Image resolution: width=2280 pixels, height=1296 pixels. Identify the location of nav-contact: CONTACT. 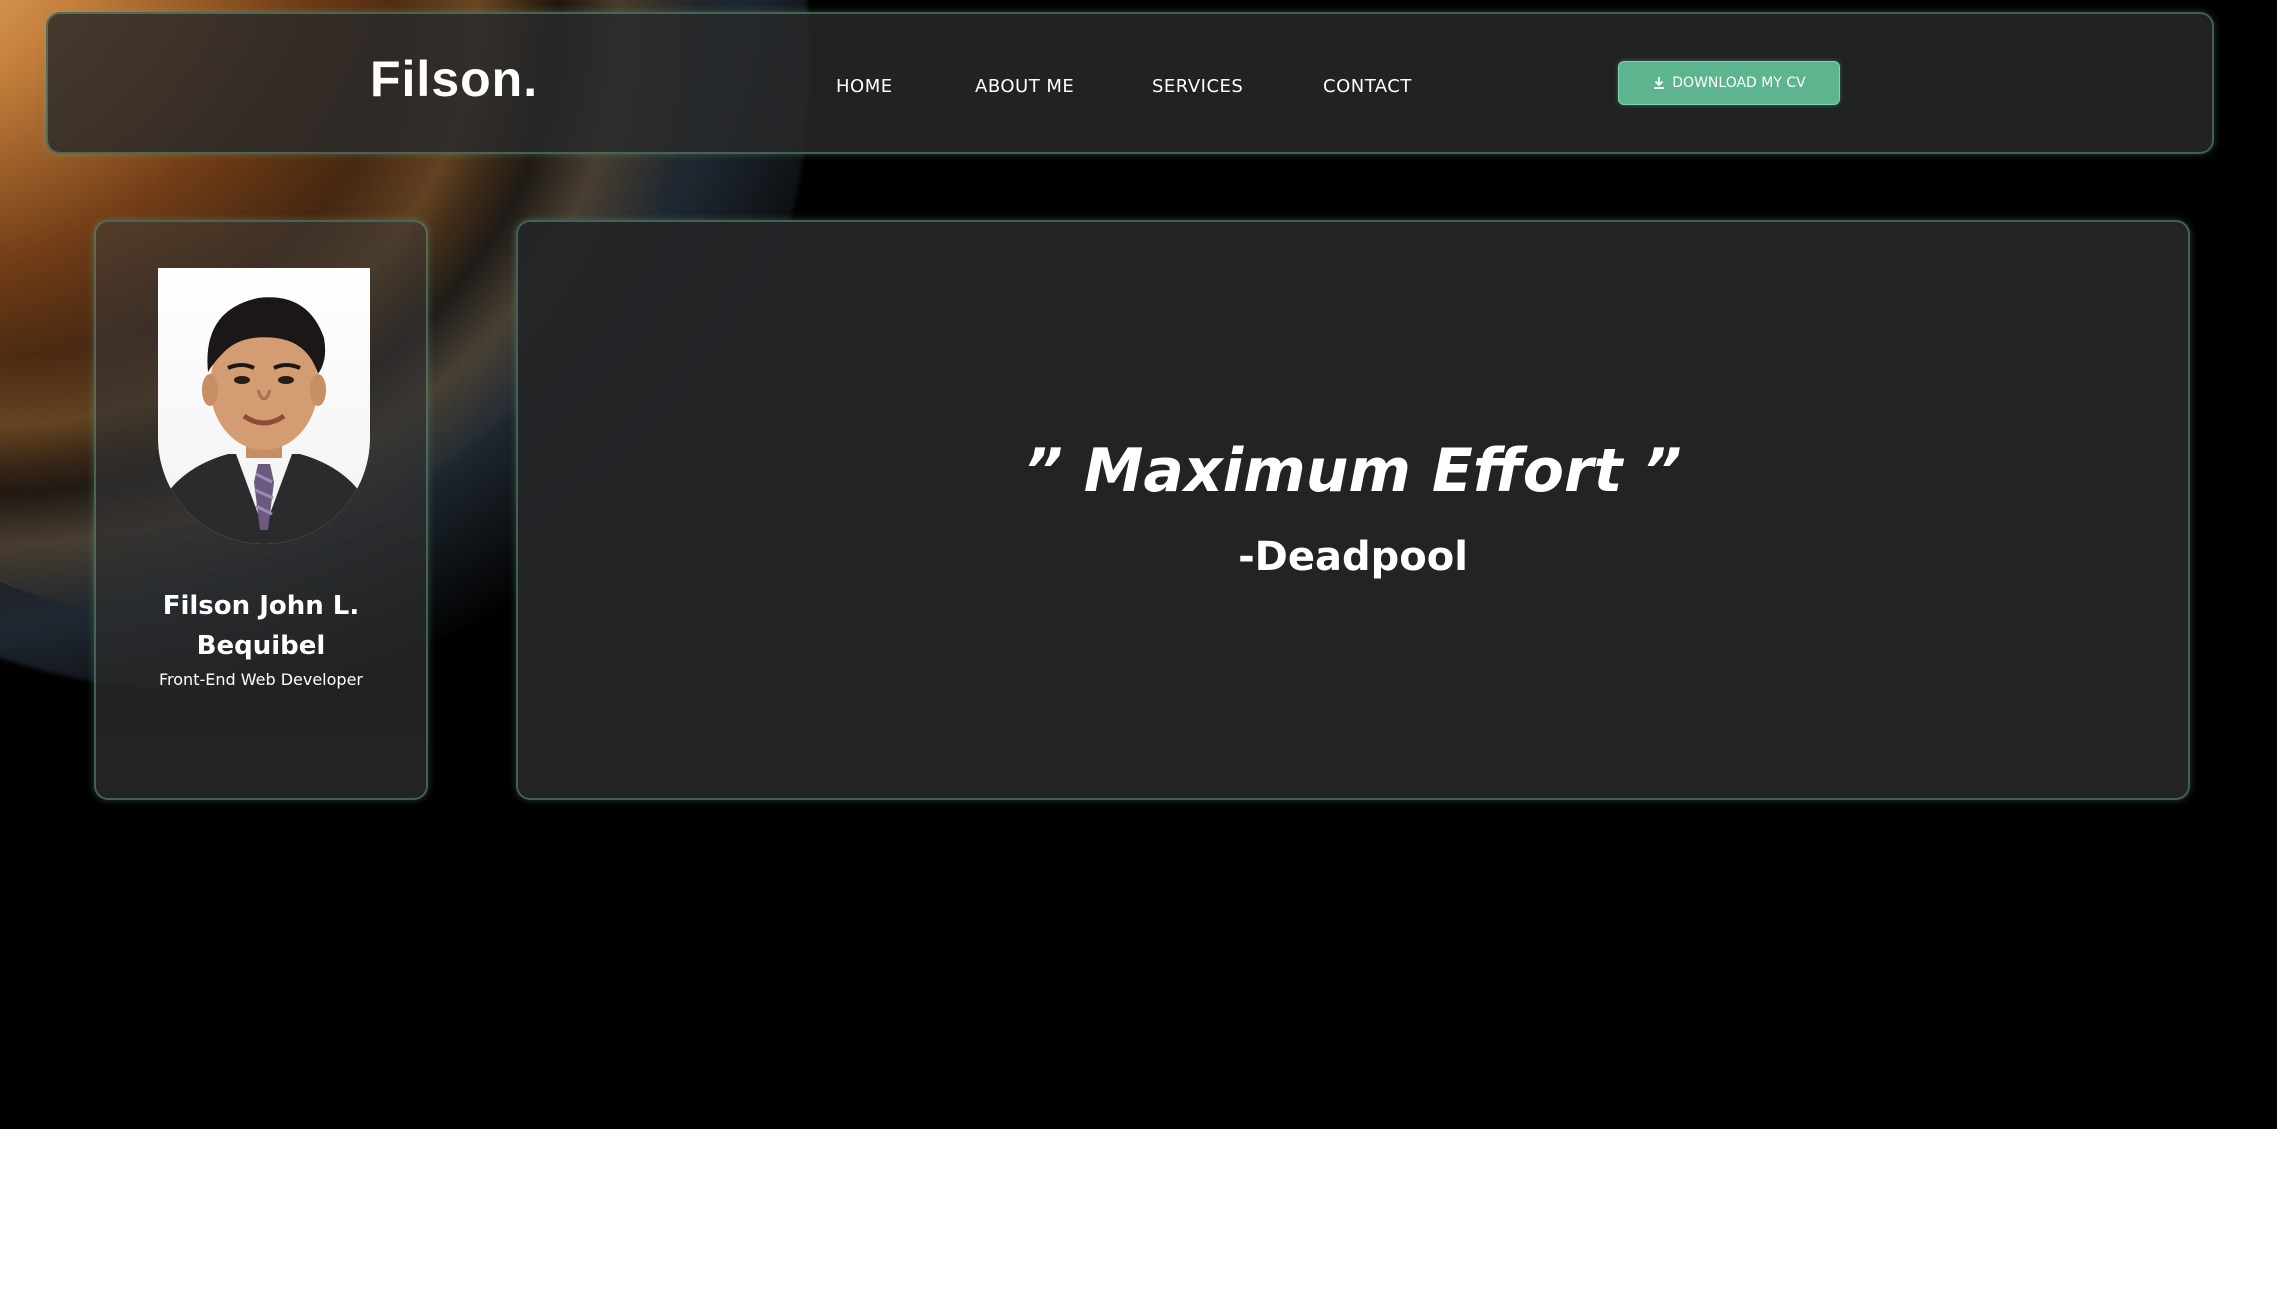
(1367, 86).